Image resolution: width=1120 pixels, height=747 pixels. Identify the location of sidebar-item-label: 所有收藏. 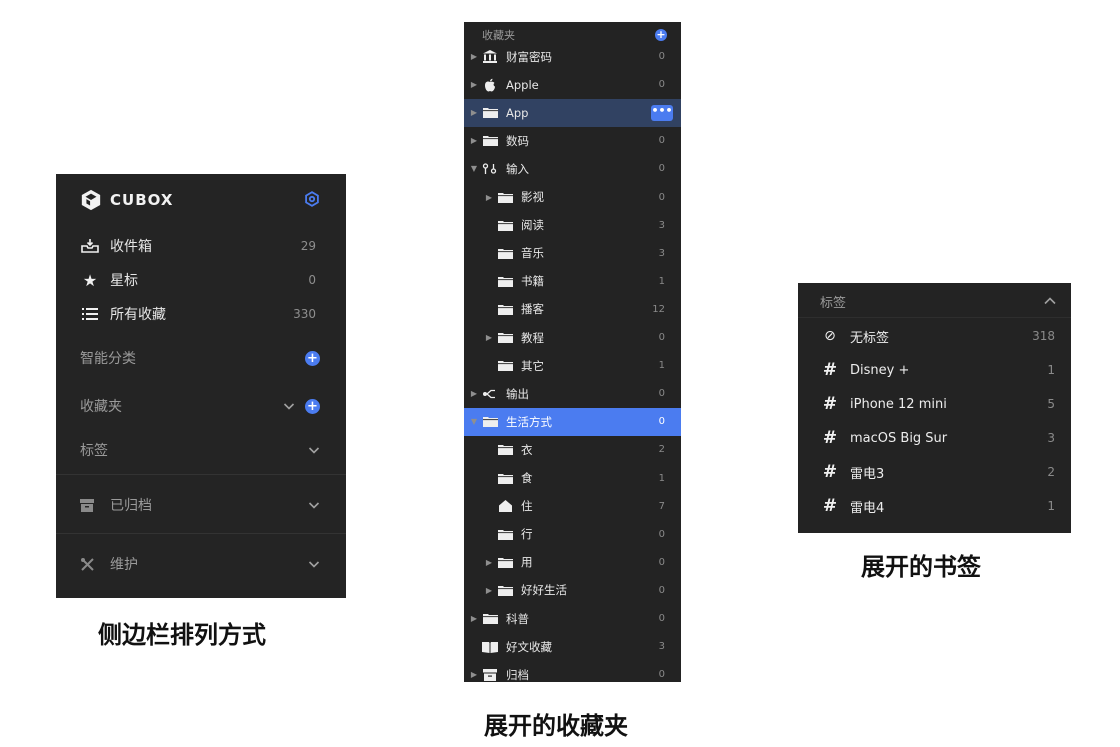
(138, 315).